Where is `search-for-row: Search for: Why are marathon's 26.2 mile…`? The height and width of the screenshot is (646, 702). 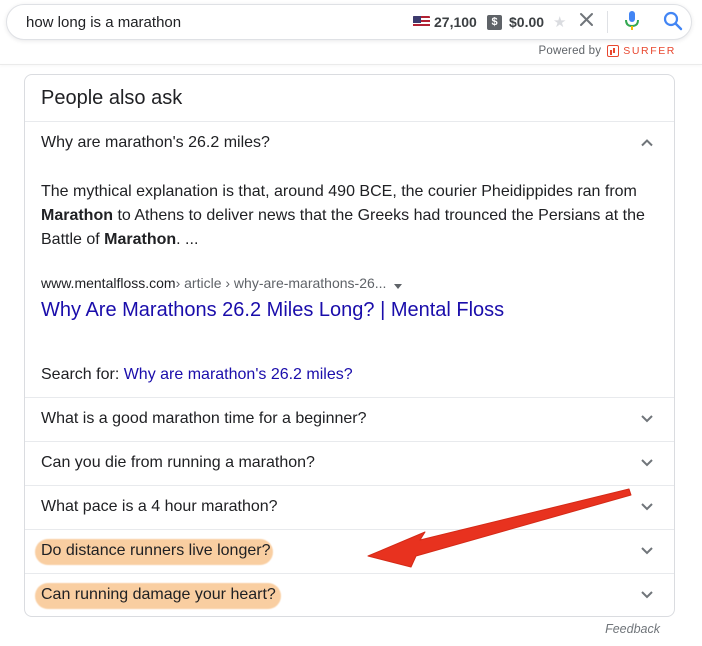
search-for-row: Search for: Why are marathon's 26.2 mile… is located at coordinates (197, 375).